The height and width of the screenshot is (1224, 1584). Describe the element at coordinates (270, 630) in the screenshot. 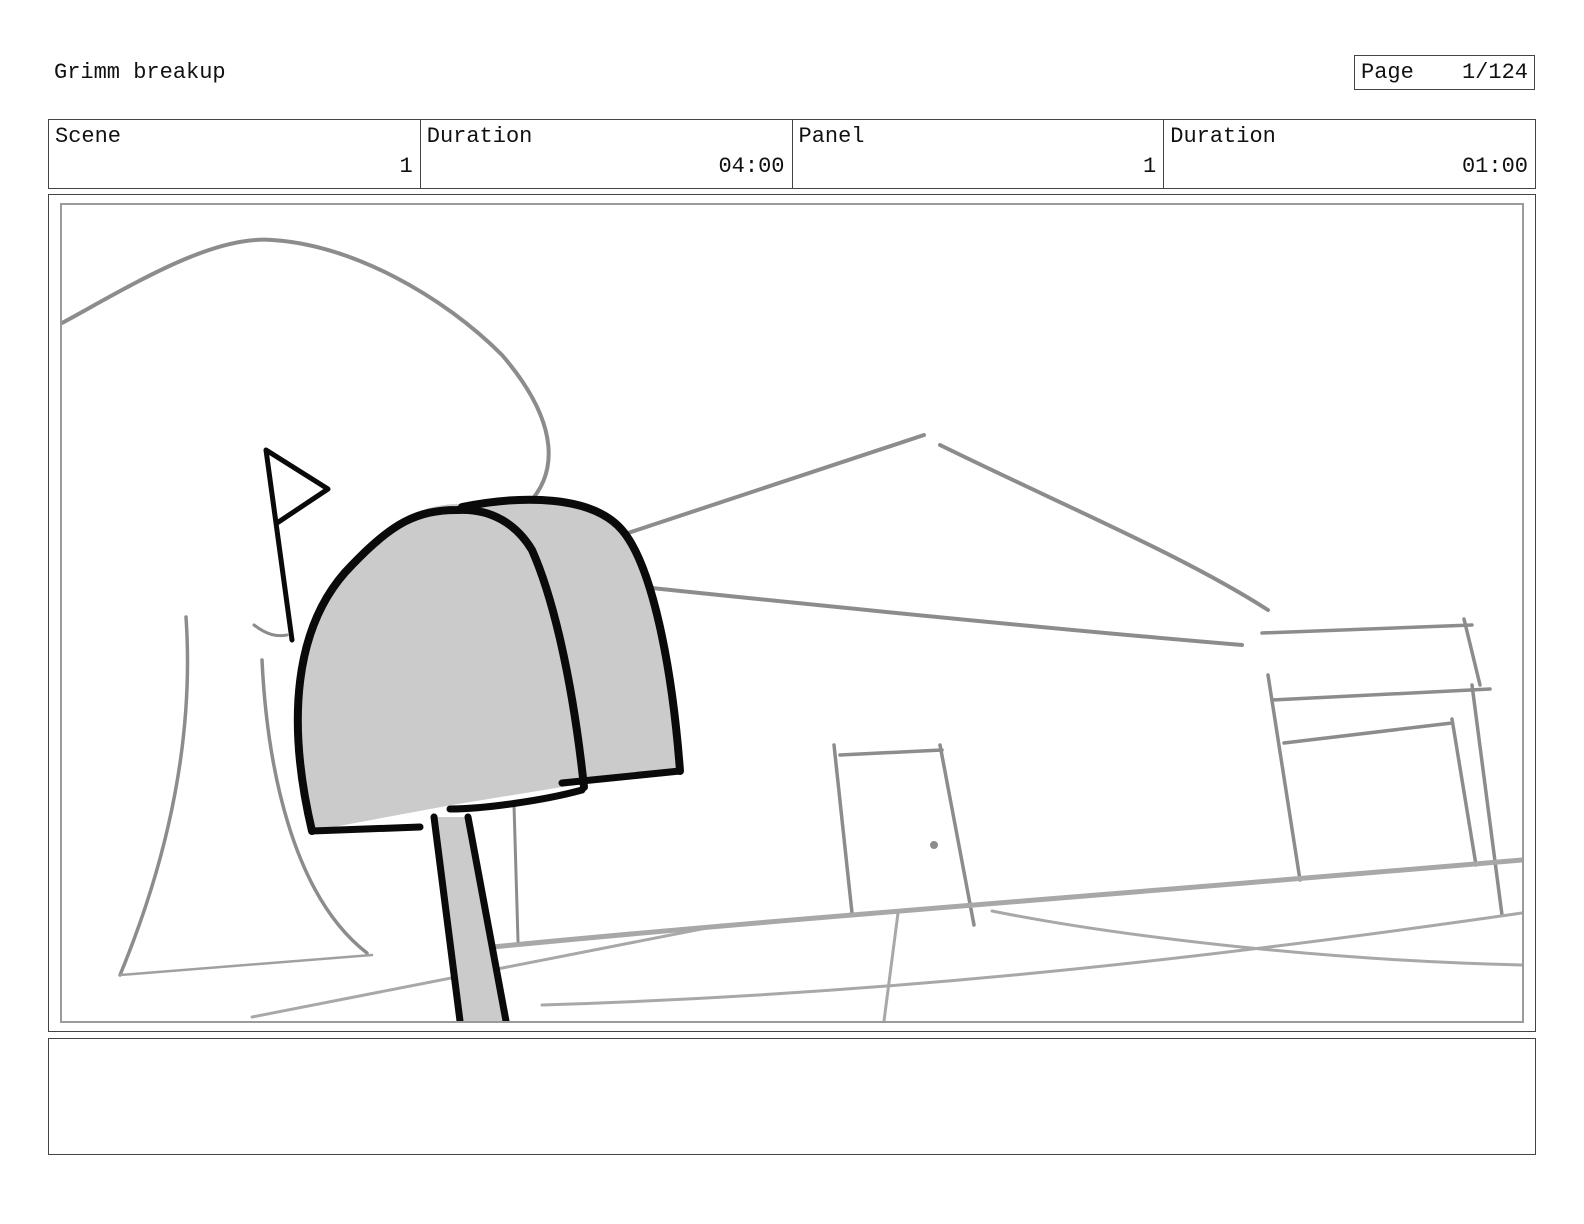

I see `tree-canopy-lower-sketch` at that location.